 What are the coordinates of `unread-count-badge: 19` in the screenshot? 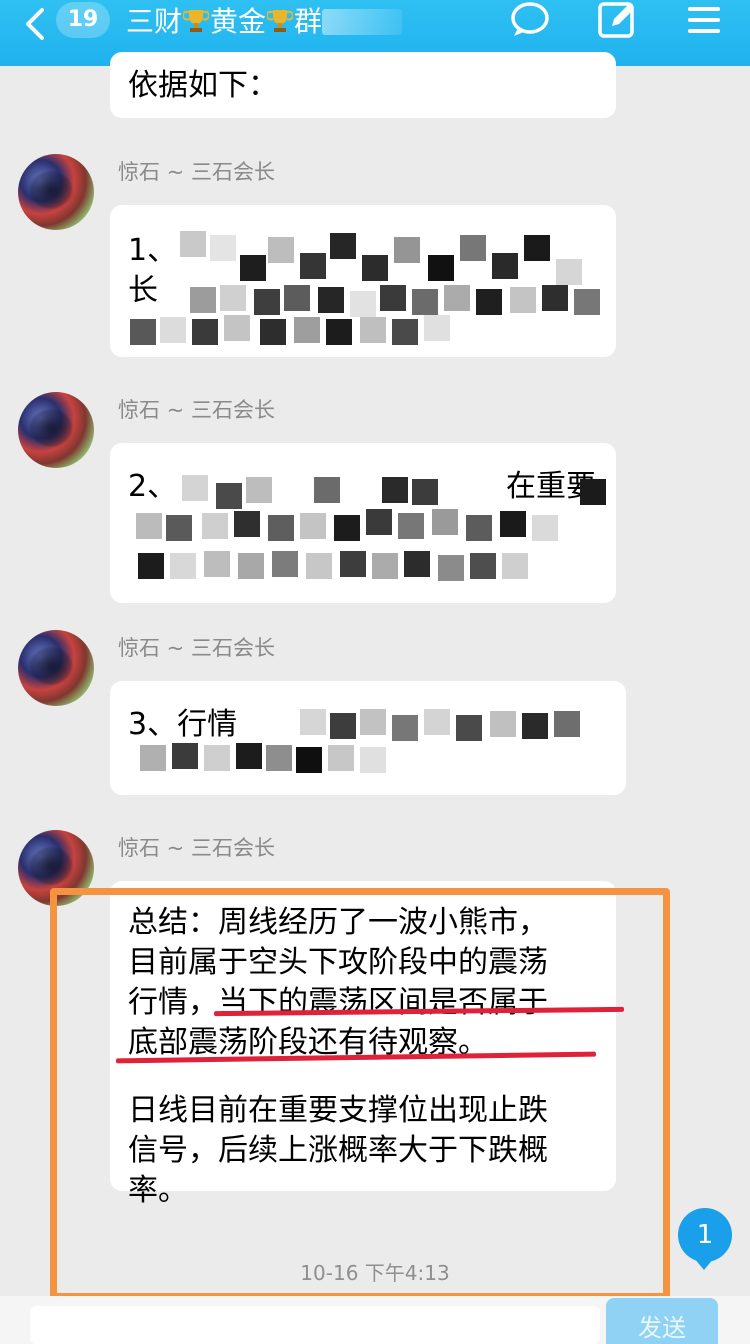 It's located at (83, 20).